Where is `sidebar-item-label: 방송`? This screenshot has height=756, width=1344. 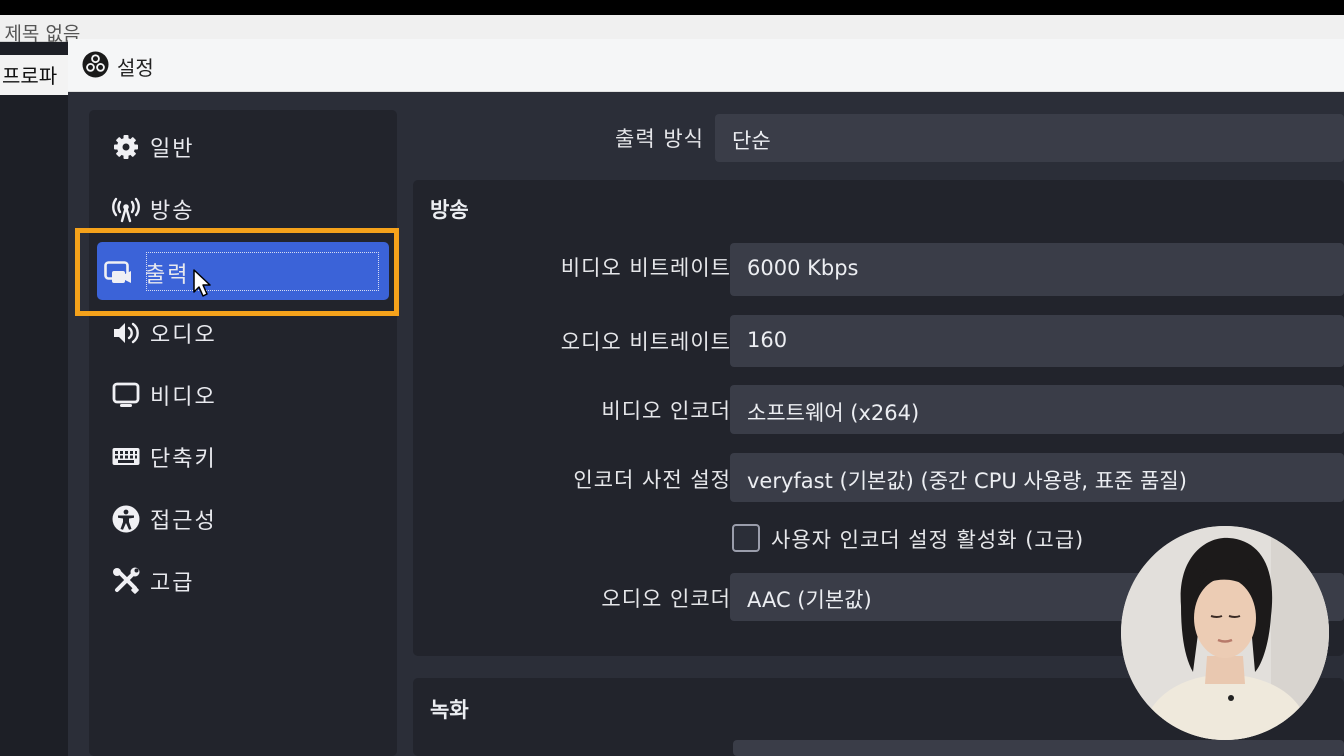
sidebar-item-label: 방송 is located at coordinates (172, 211).